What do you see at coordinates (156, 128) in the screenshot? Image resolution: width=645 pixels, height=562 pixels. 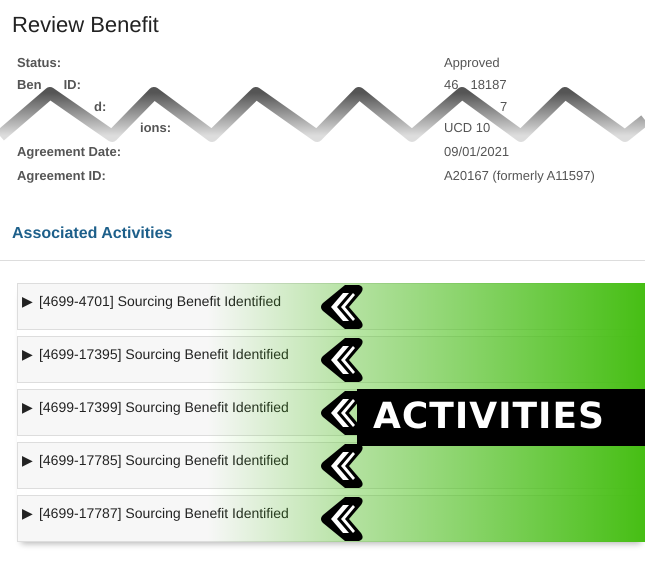 I see `field-label: ions:` at bounding box center [156, 128].